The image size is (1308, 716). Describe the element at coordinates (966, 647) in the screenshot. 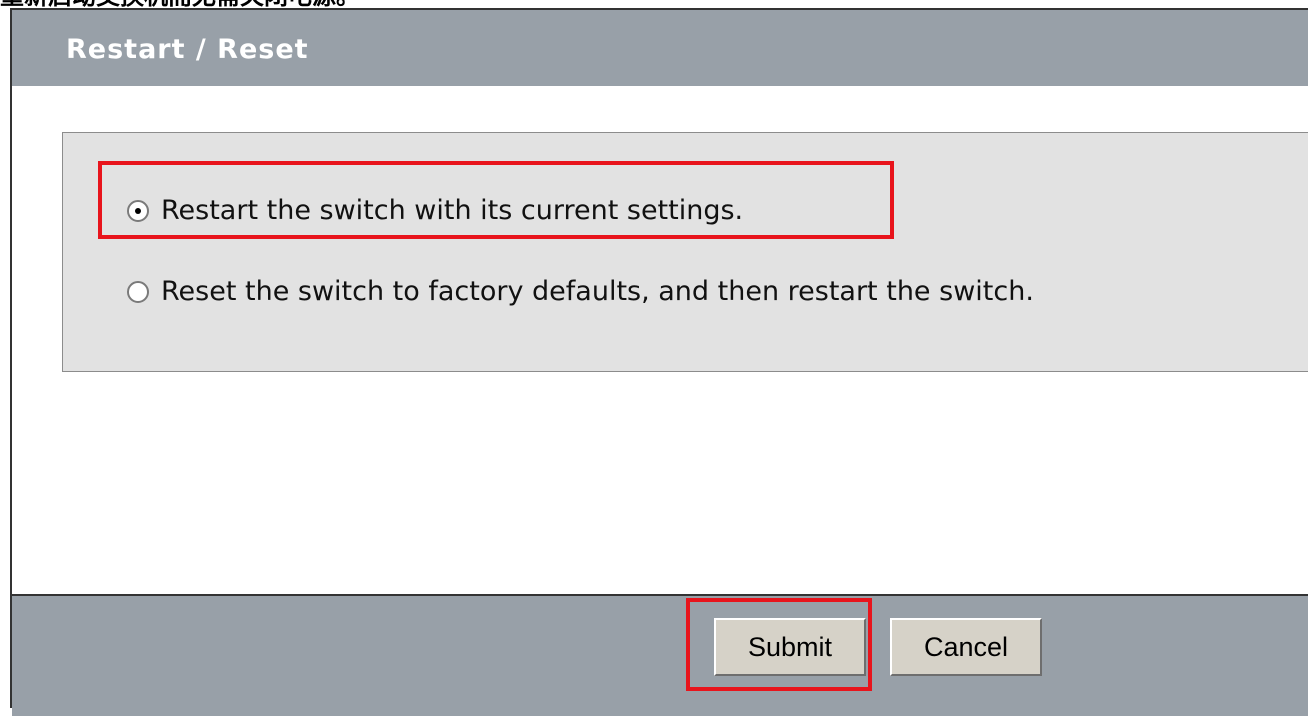

I see `cancel-button: Cancel` at that location.